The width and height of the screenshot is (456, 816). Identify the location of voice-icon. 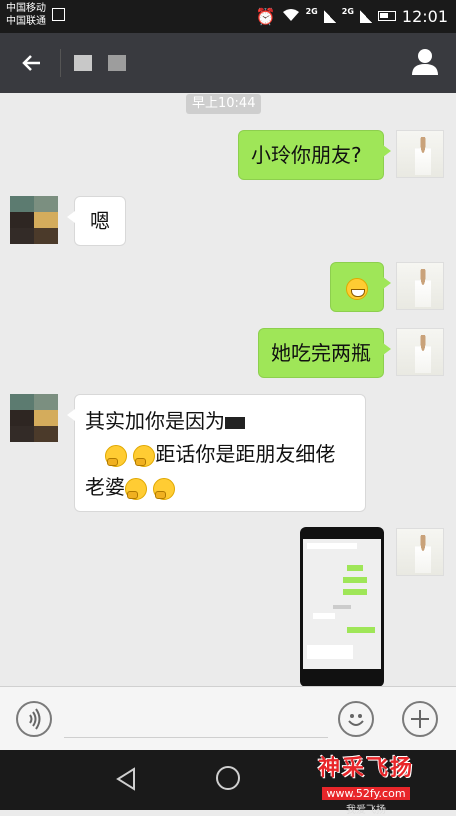
(35, 719).